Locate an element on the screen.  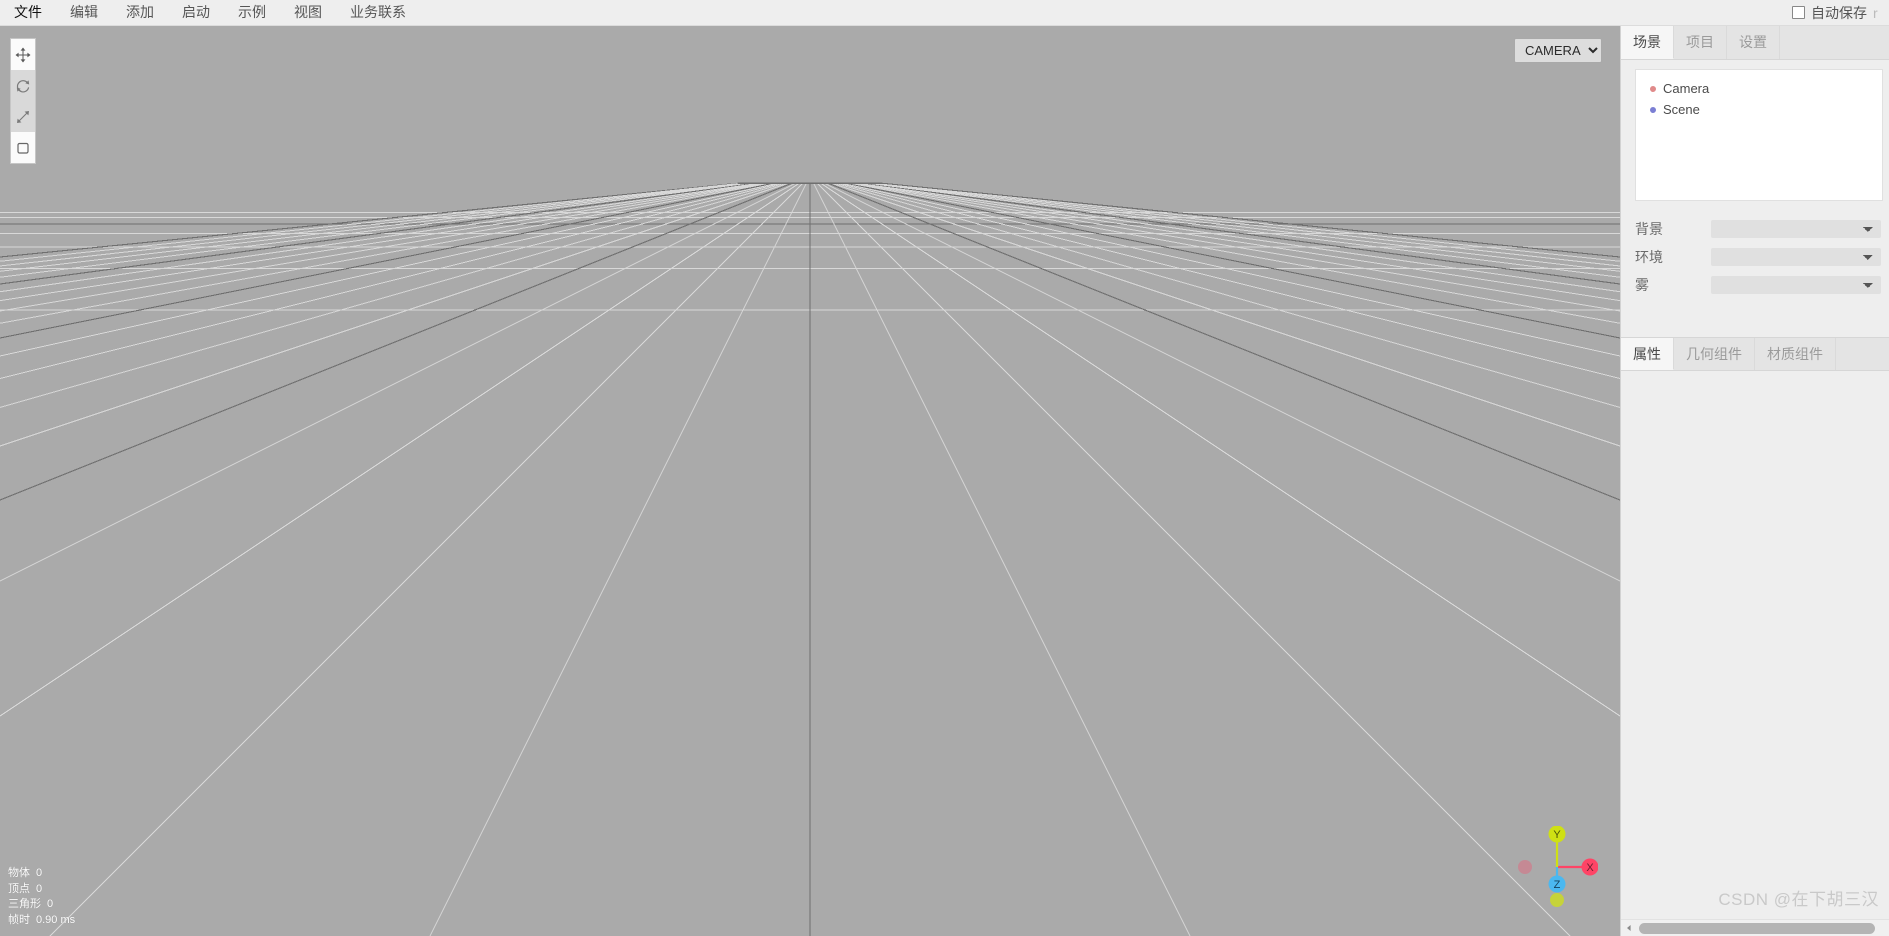
menu-edit: 编辑 is located at coordinates (84, 12).